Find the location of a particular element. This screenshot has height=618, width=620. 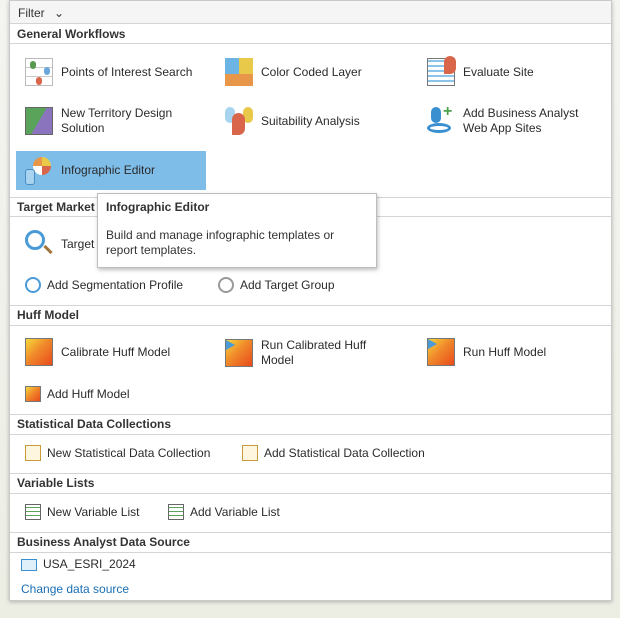

item-label: Points of Interest Search is located at coordinates (127, 71).